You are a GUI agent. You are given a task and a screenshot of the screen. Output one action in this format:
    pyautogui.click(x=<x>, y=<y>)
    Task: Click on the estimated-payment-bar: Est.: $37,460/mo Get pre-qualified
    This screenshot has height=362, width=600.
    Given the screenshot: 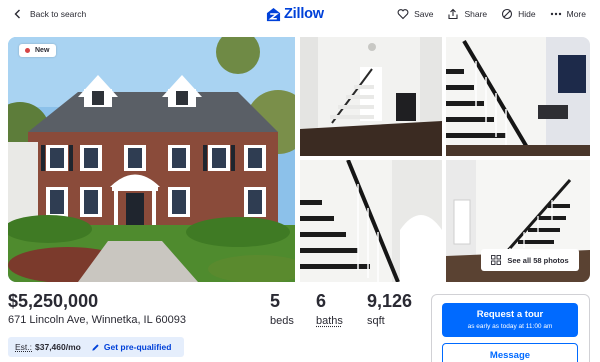 What is the action you would take?
    pyautogui.click(x=96, y=347)
    